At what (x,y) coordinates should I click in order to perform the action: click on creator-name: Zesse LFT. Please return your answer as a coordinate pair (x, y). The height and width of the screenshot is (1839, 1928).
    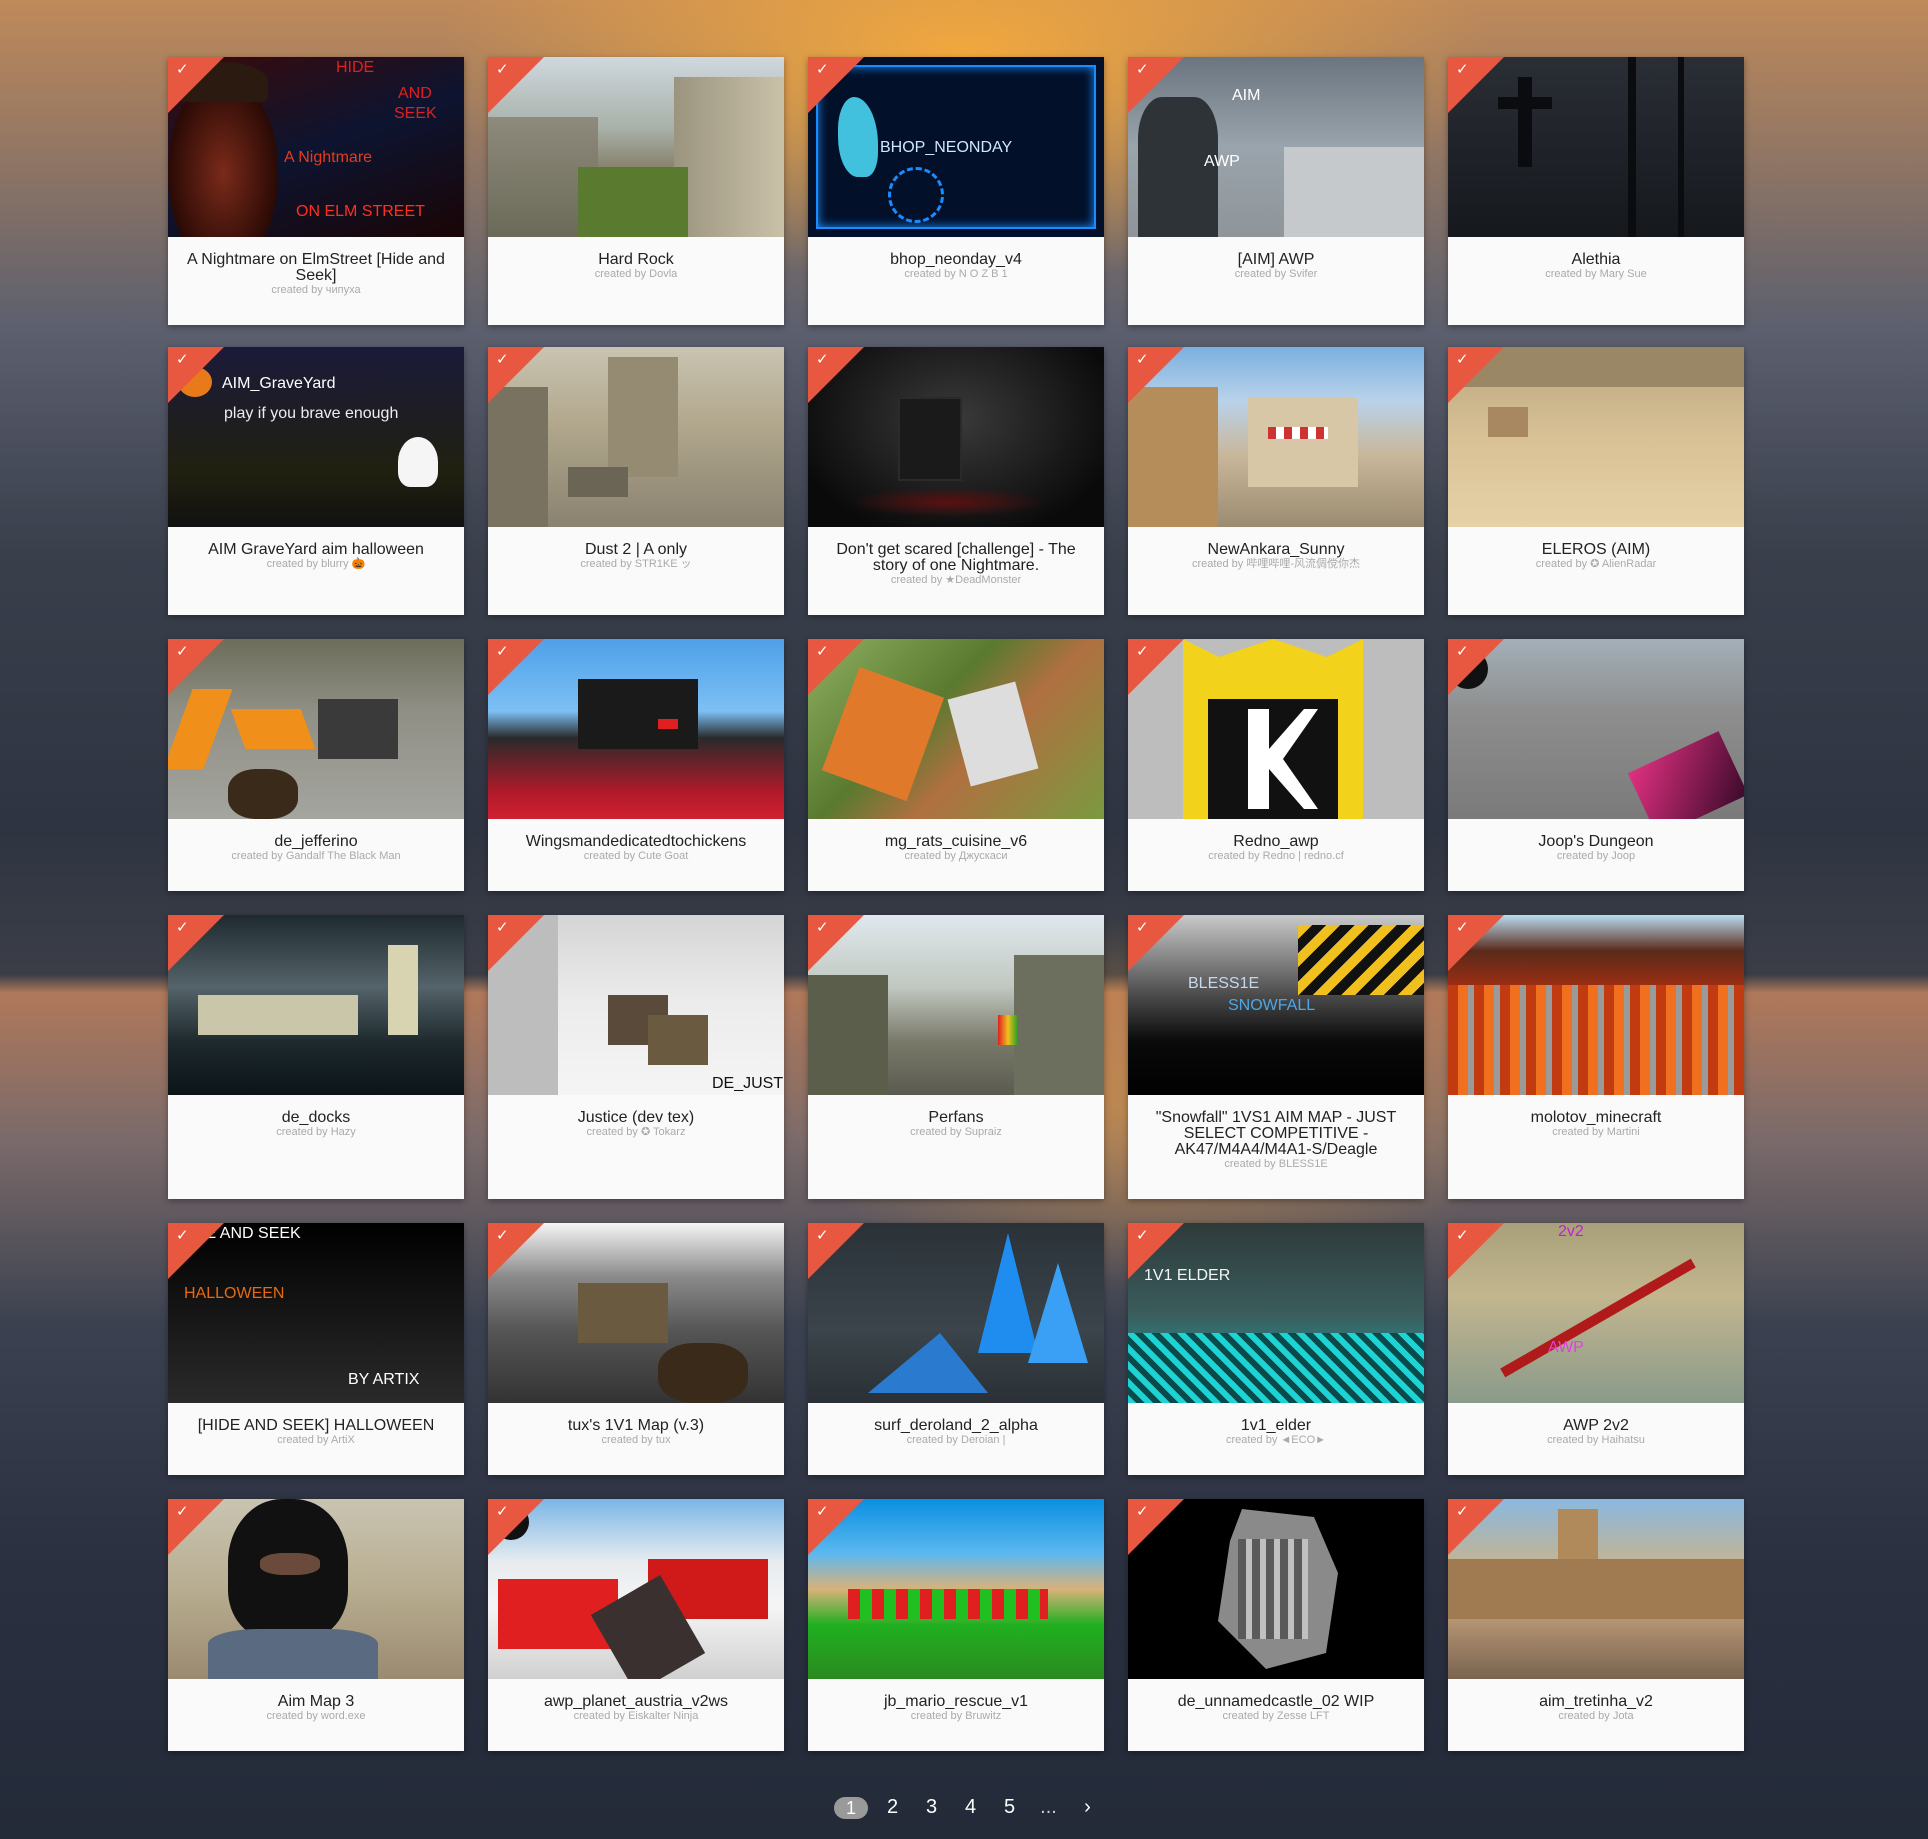
    Looking at the image, I should click on (1303, 1716).